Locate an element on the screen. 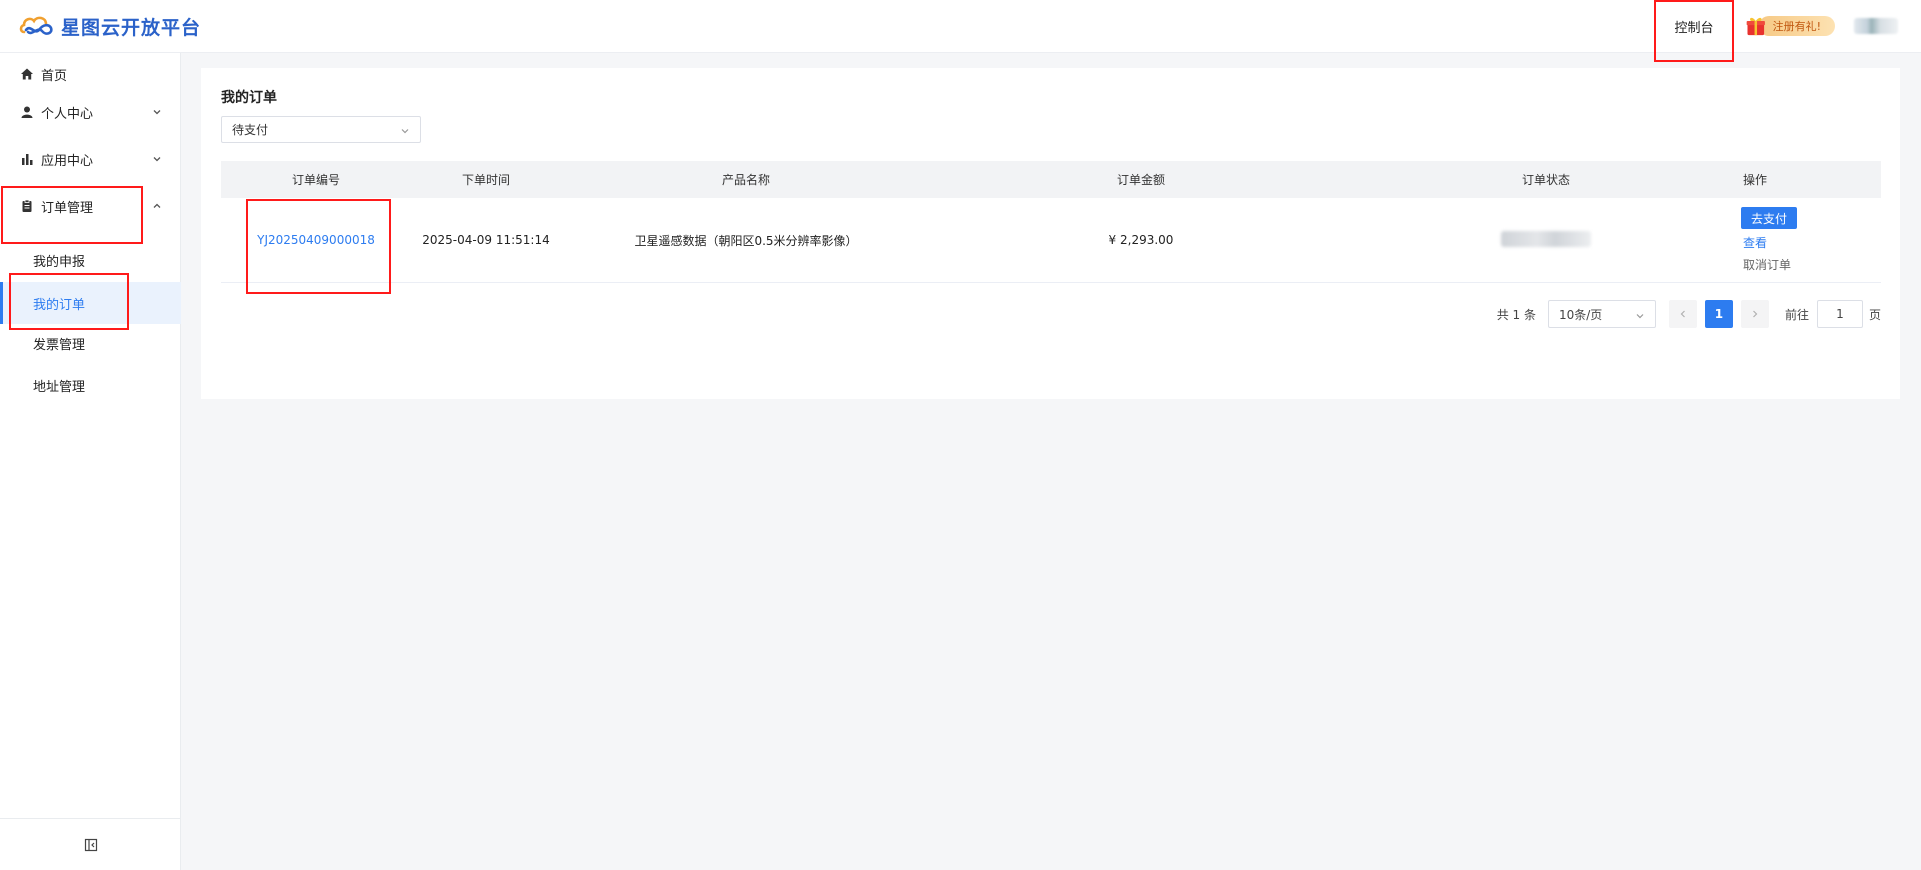 This screenshot has width=1921, height=870. sidebar-item-label: 订单管理 is located at coordinates (67, 208).